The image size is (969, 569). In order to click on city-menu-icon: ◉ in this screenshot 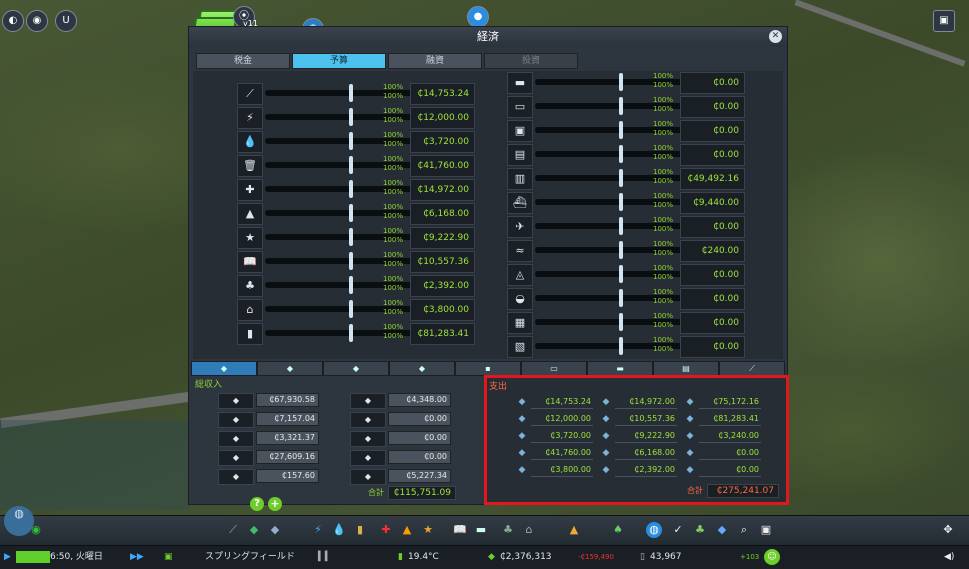, I will do `click(36, 530)`.